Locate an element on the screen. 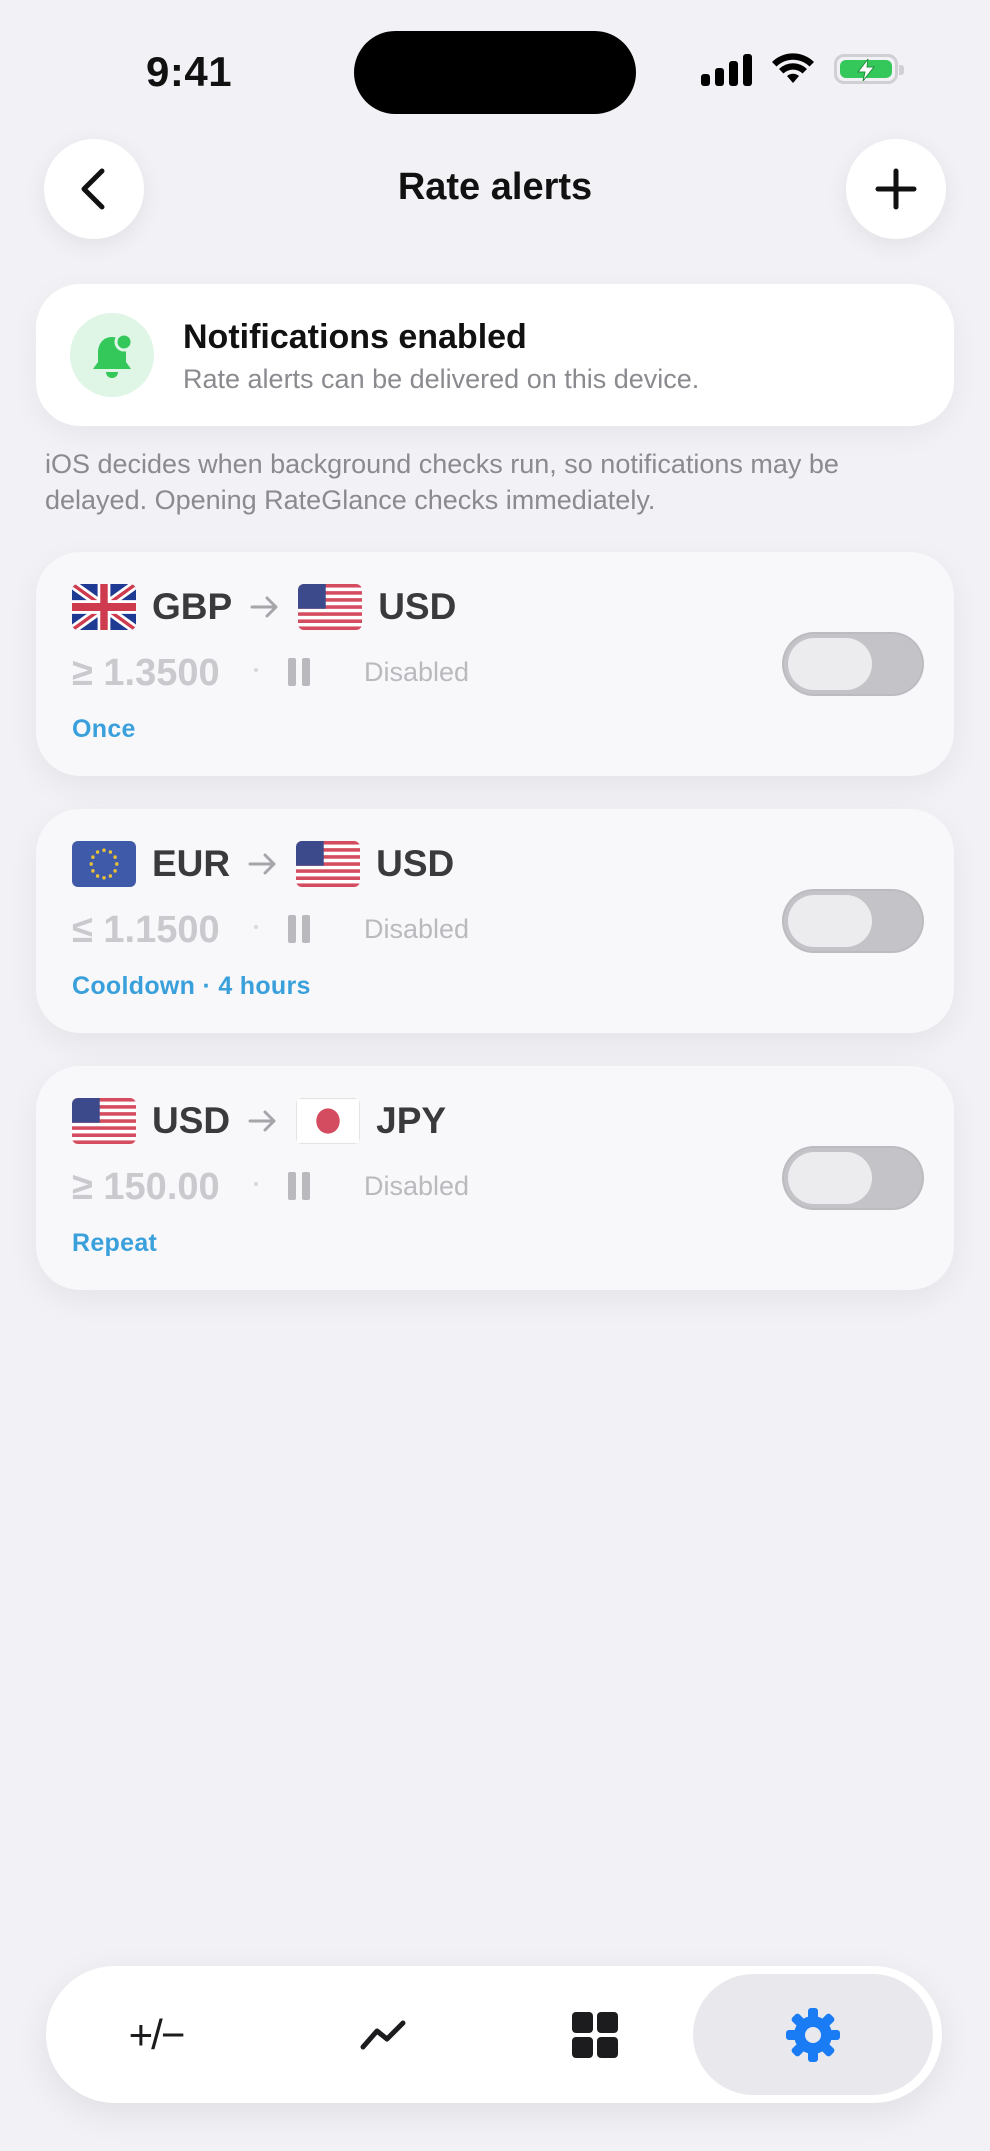  tab-convert: +/− is located at coordinates (156, 2034).